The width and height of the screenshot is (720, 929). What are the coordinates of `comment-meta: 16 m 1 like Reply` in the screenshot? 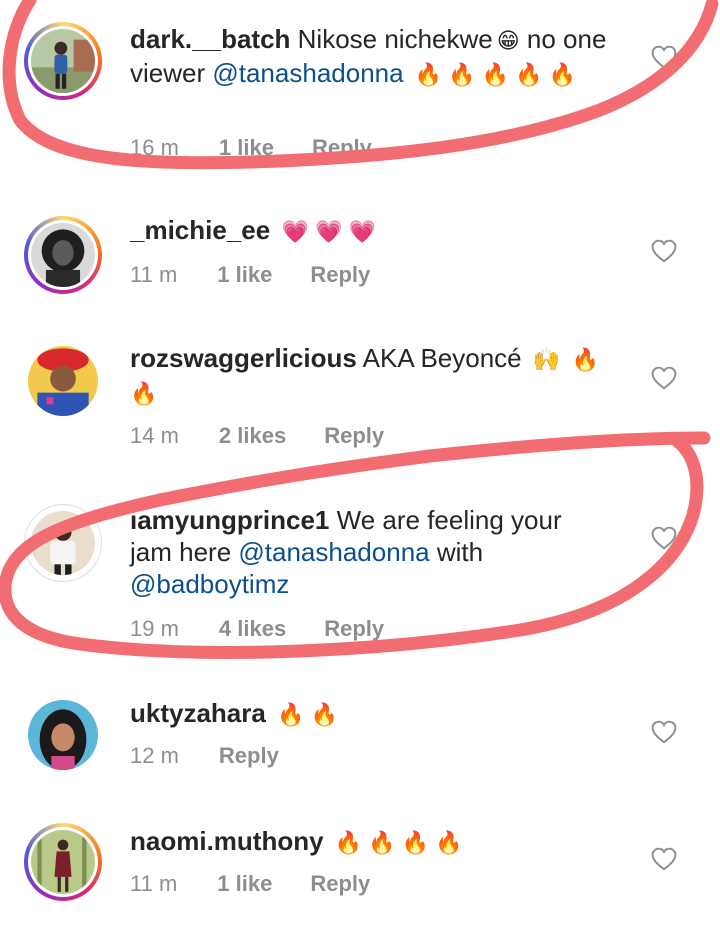 It's located at (270, 148).